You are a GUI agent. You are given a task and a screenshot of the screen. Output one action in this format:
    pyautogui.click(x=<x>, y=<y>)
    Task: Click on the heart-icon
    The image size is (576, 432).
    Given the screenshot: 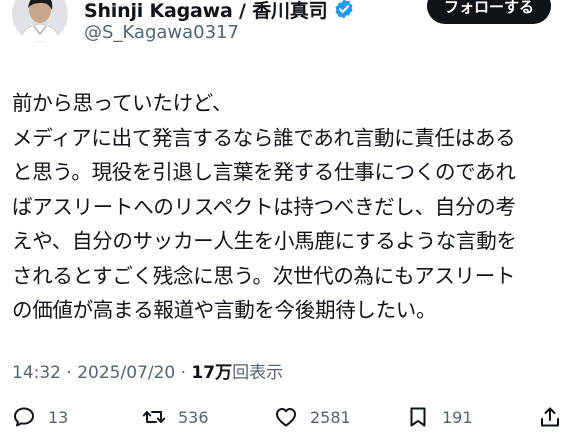 What is the action you would take?
    pyautogui.click(x=286, y=417)
    